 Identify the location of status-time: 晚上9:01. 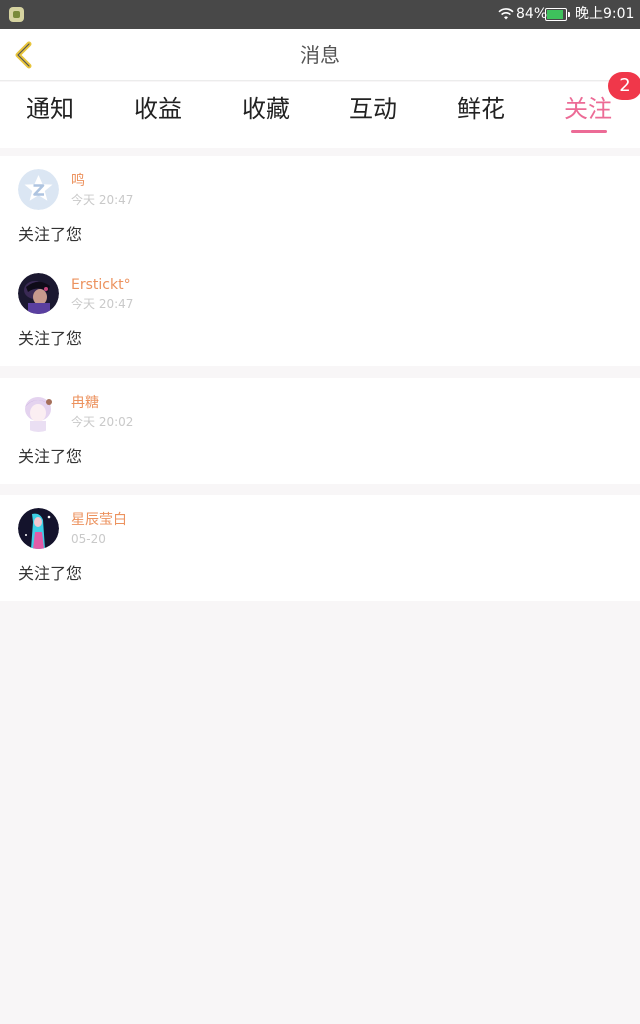
(605, 14).